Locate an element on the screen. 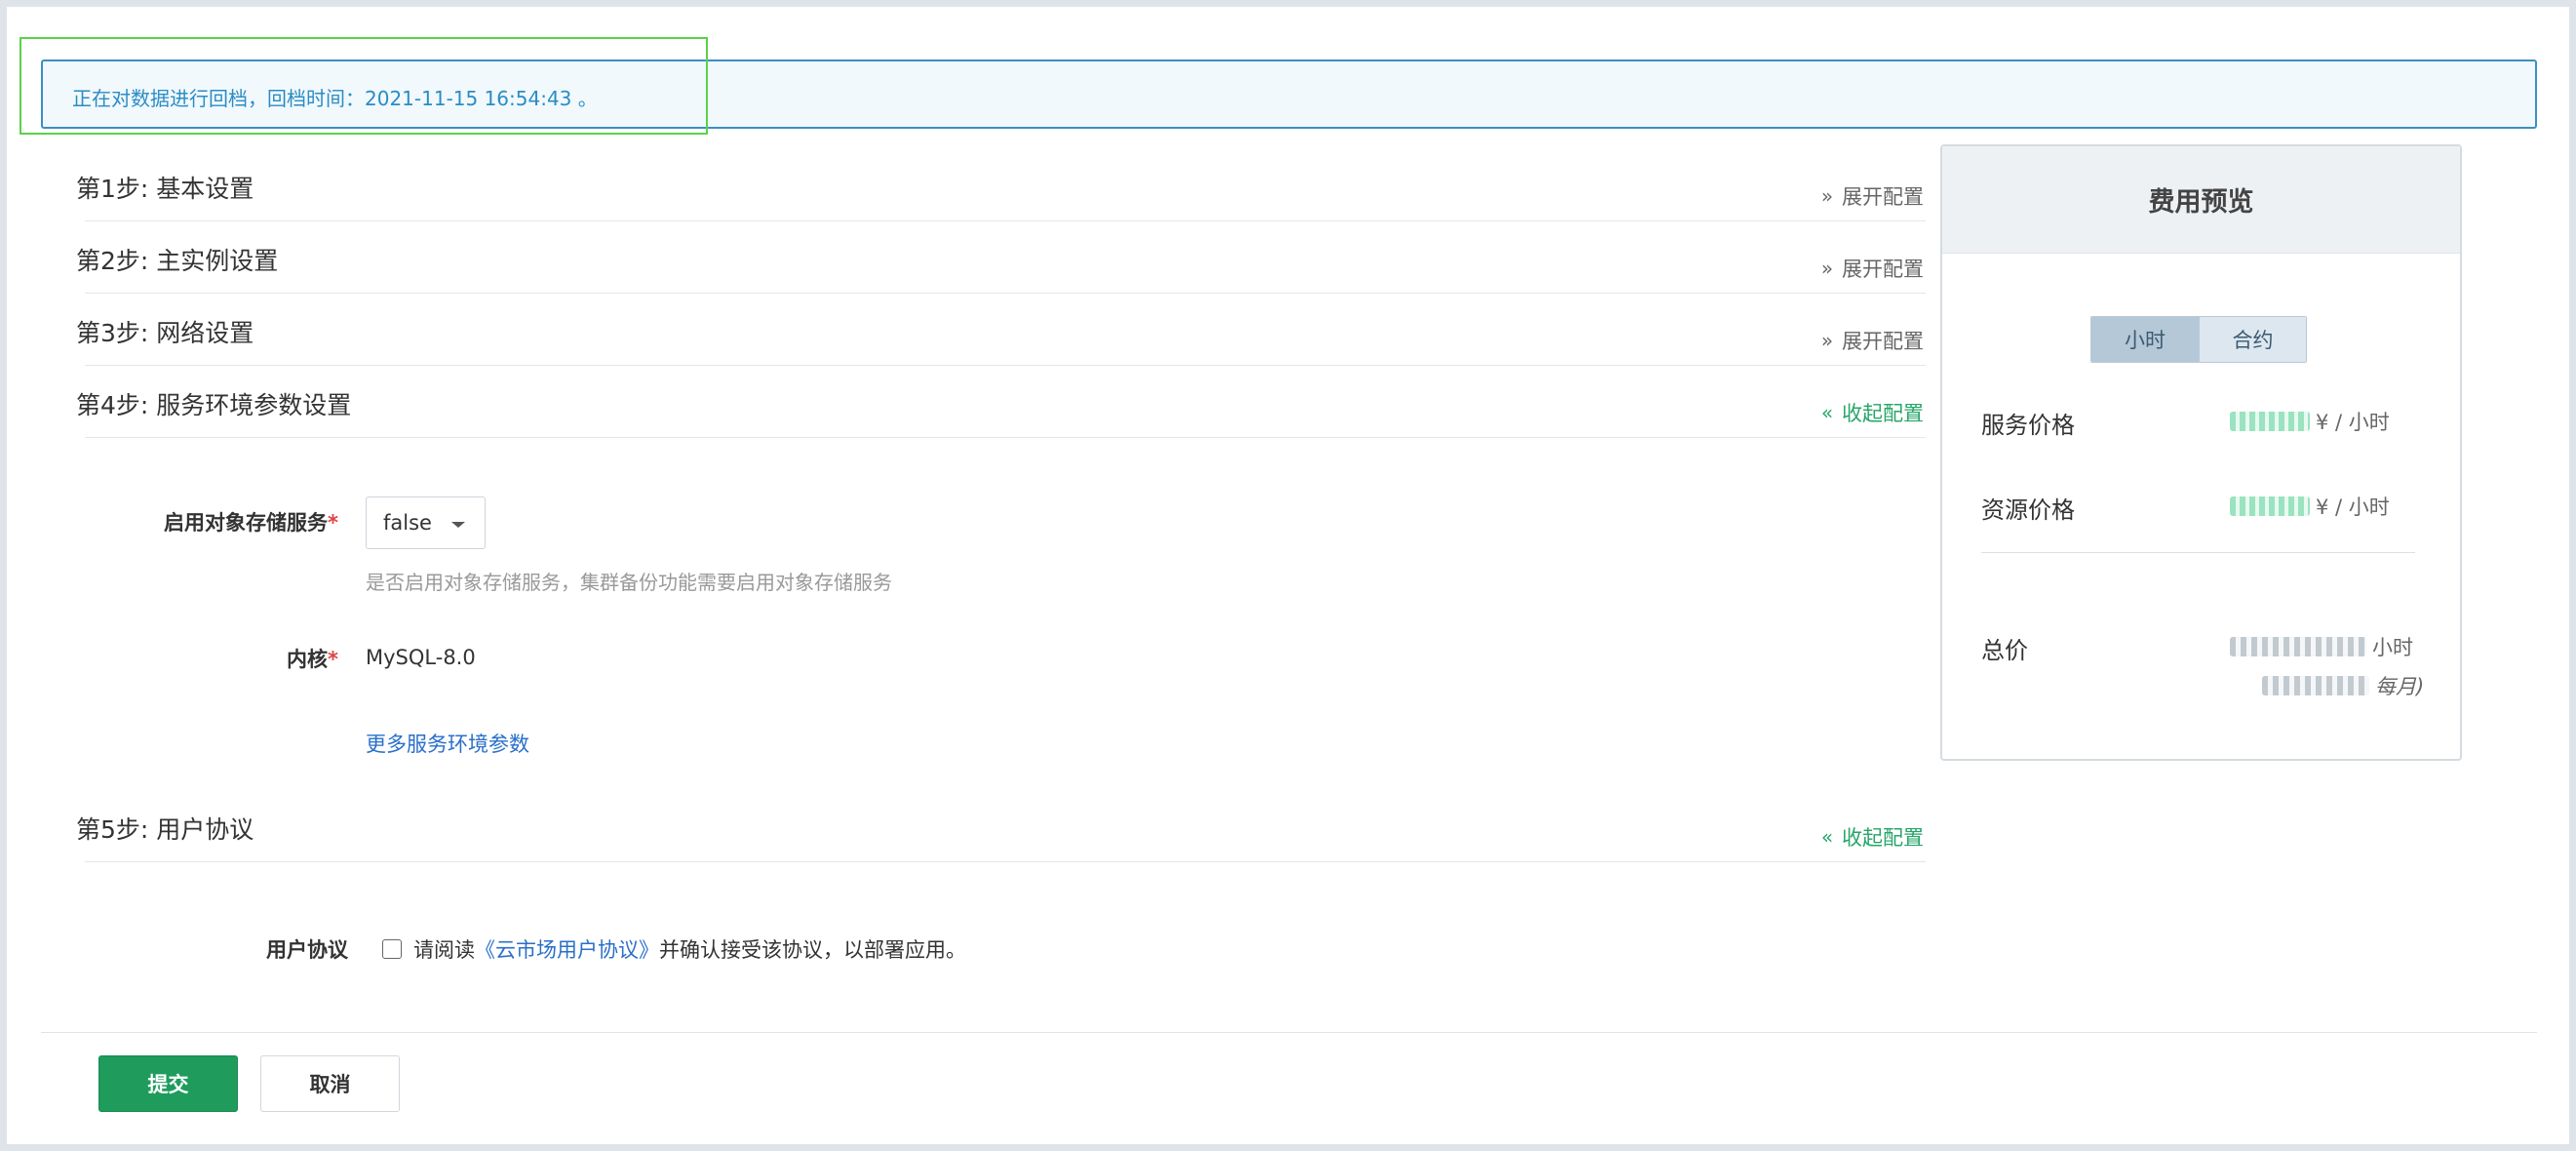 Image resolution: width=2576 pixels, height=1151 pixels. tab-contract: 合约 is located at coordinates (2252, 339).